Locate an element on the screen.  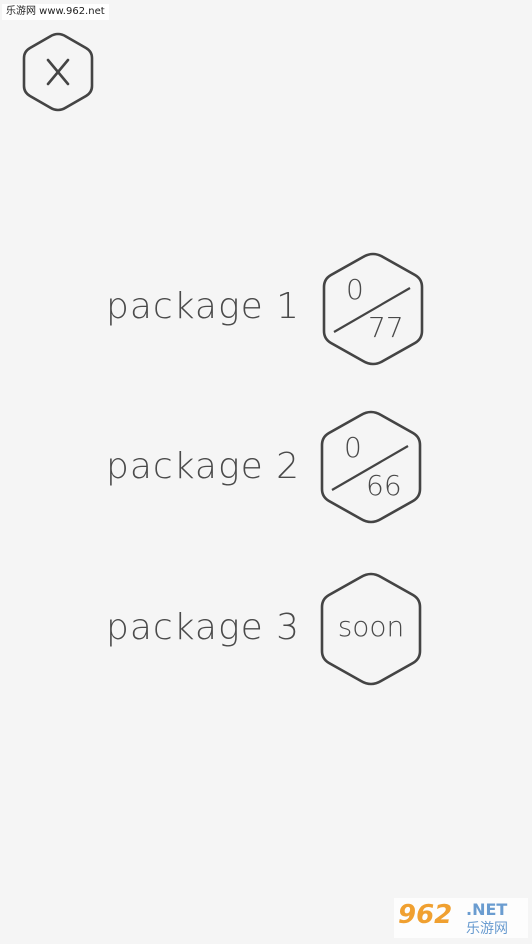
close-button is located at coordinates (58, 72).